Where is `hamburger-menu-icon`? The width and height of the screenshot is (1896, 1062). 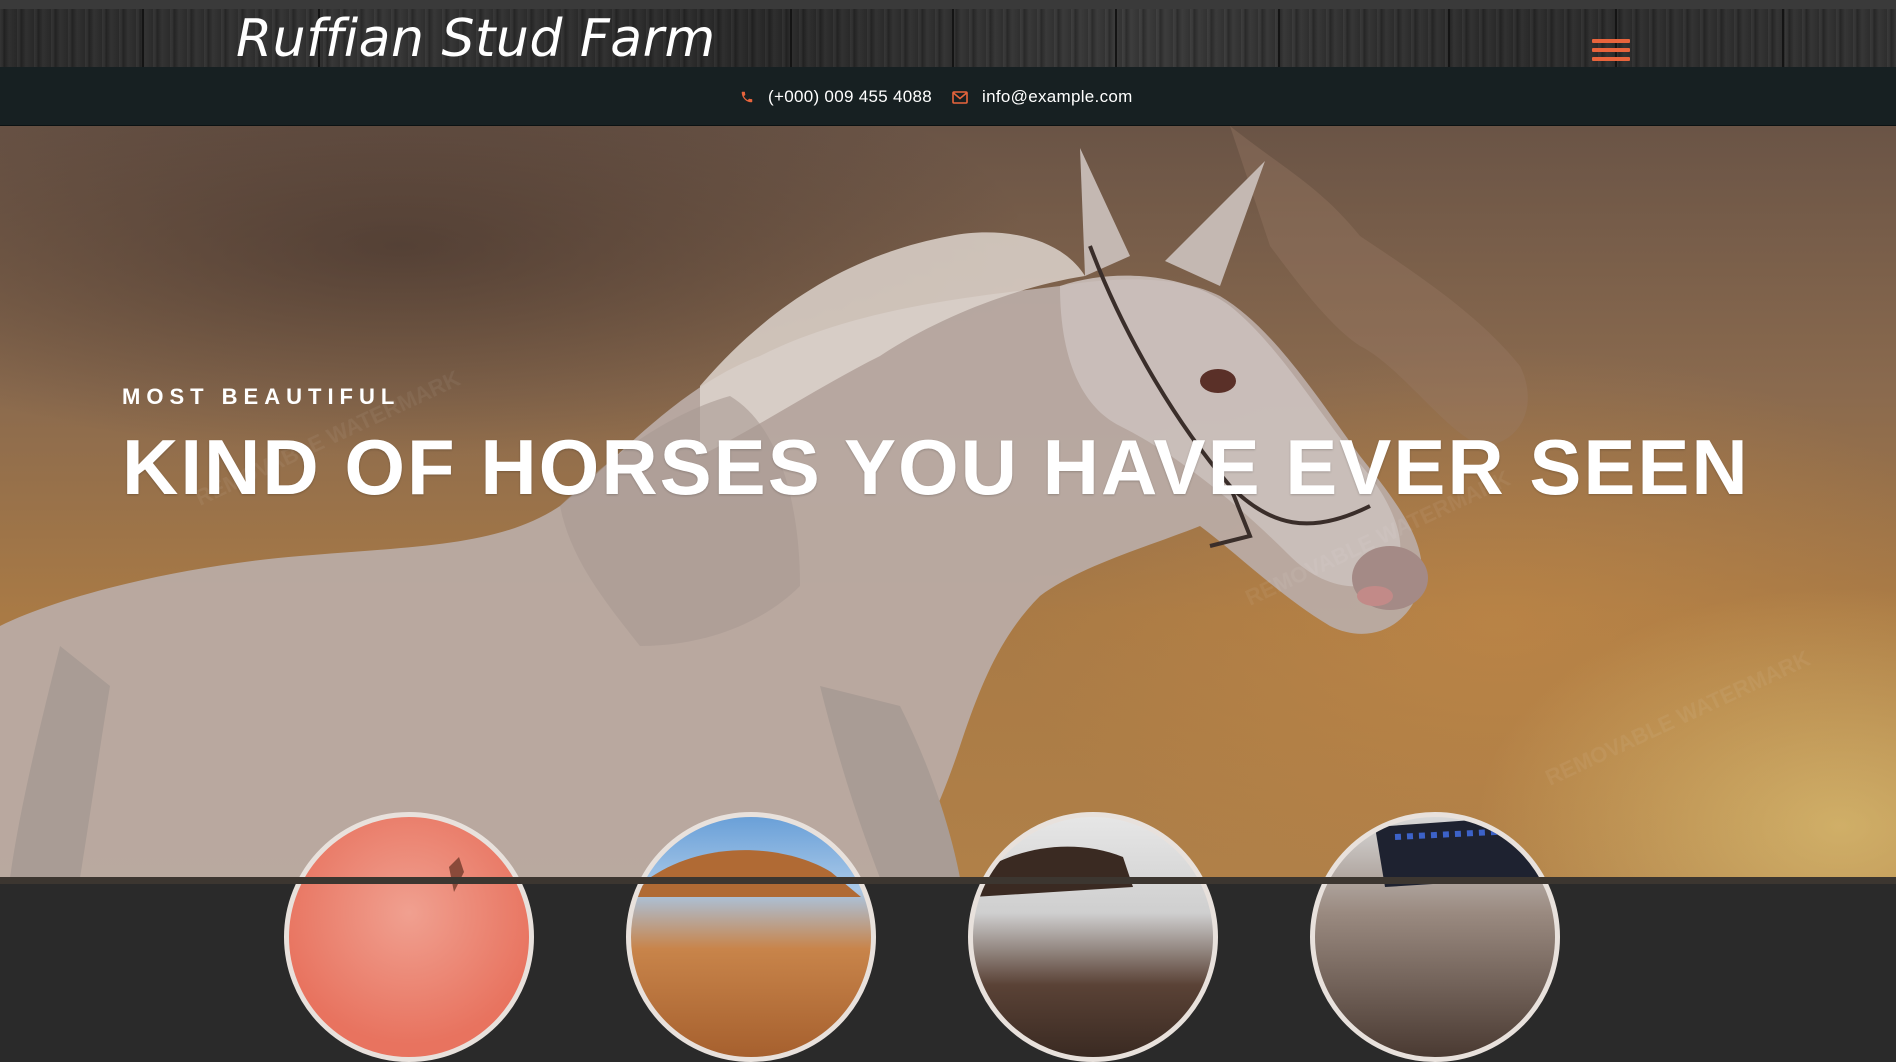 hamburger-menu-icon is located at coordinates (1611, 54).